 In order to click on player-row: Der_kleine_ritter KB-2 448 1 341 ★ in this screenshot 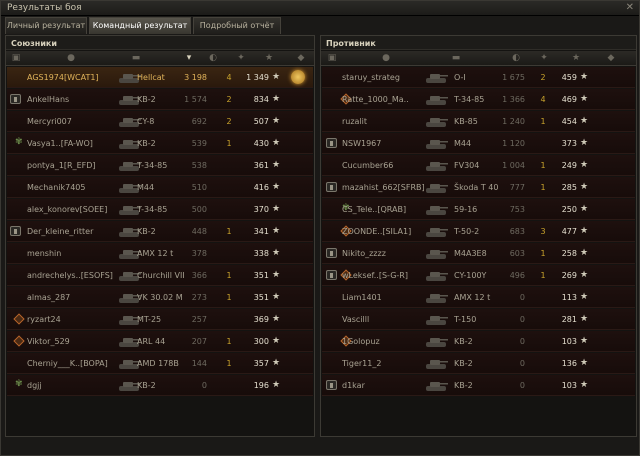, I will do `click(160, 231)`.